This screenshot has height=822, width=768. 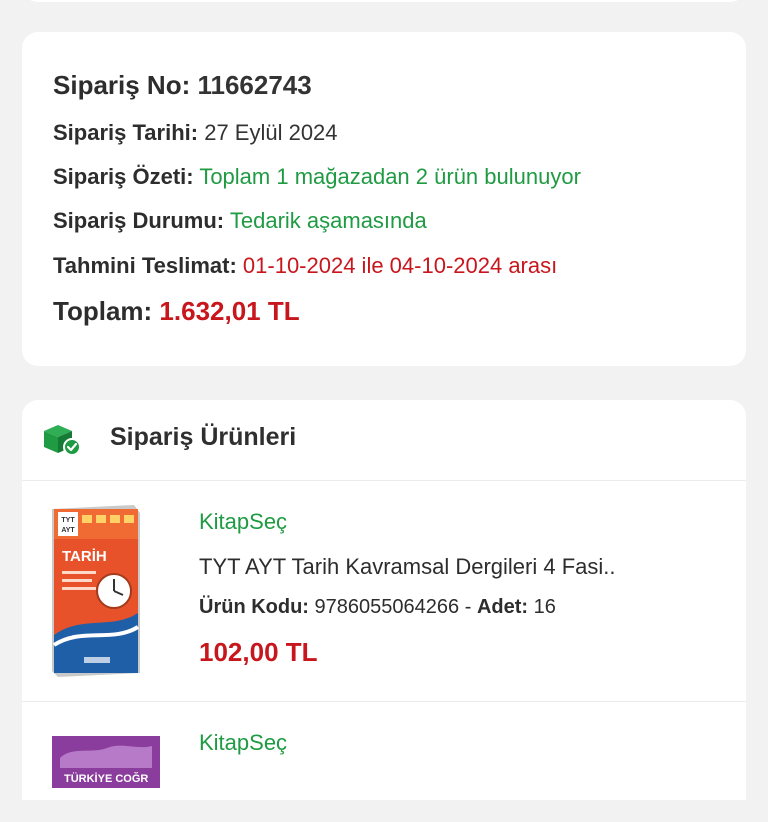 I want to click on order-date-row: Sipariş Tarihi: 27 Eylül 2024, so click(x=195, y=133).